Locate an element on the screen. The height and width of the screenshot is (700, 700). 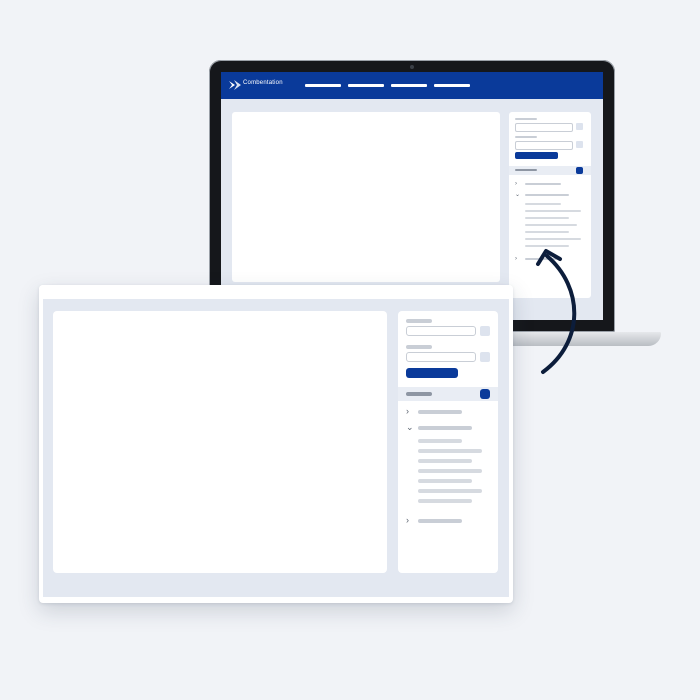
logo-icon is located at coordinates (235, 85).